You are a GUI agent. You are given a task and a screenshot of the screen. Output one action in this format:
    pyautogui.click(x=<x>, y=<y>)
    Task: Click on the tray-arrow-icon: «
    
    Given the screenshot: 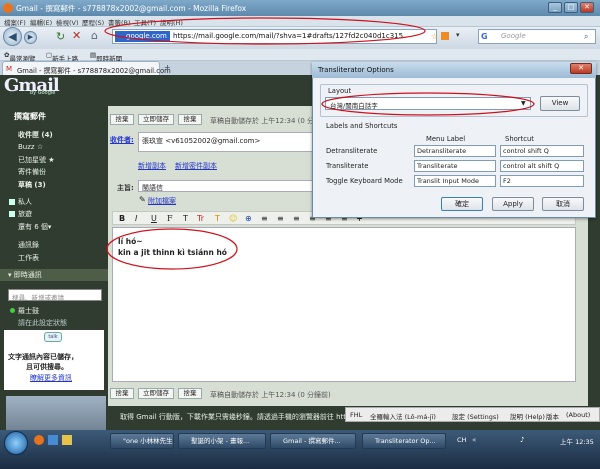 What is the action you would take?
    pyautogui.click(x=474, y=440)
    